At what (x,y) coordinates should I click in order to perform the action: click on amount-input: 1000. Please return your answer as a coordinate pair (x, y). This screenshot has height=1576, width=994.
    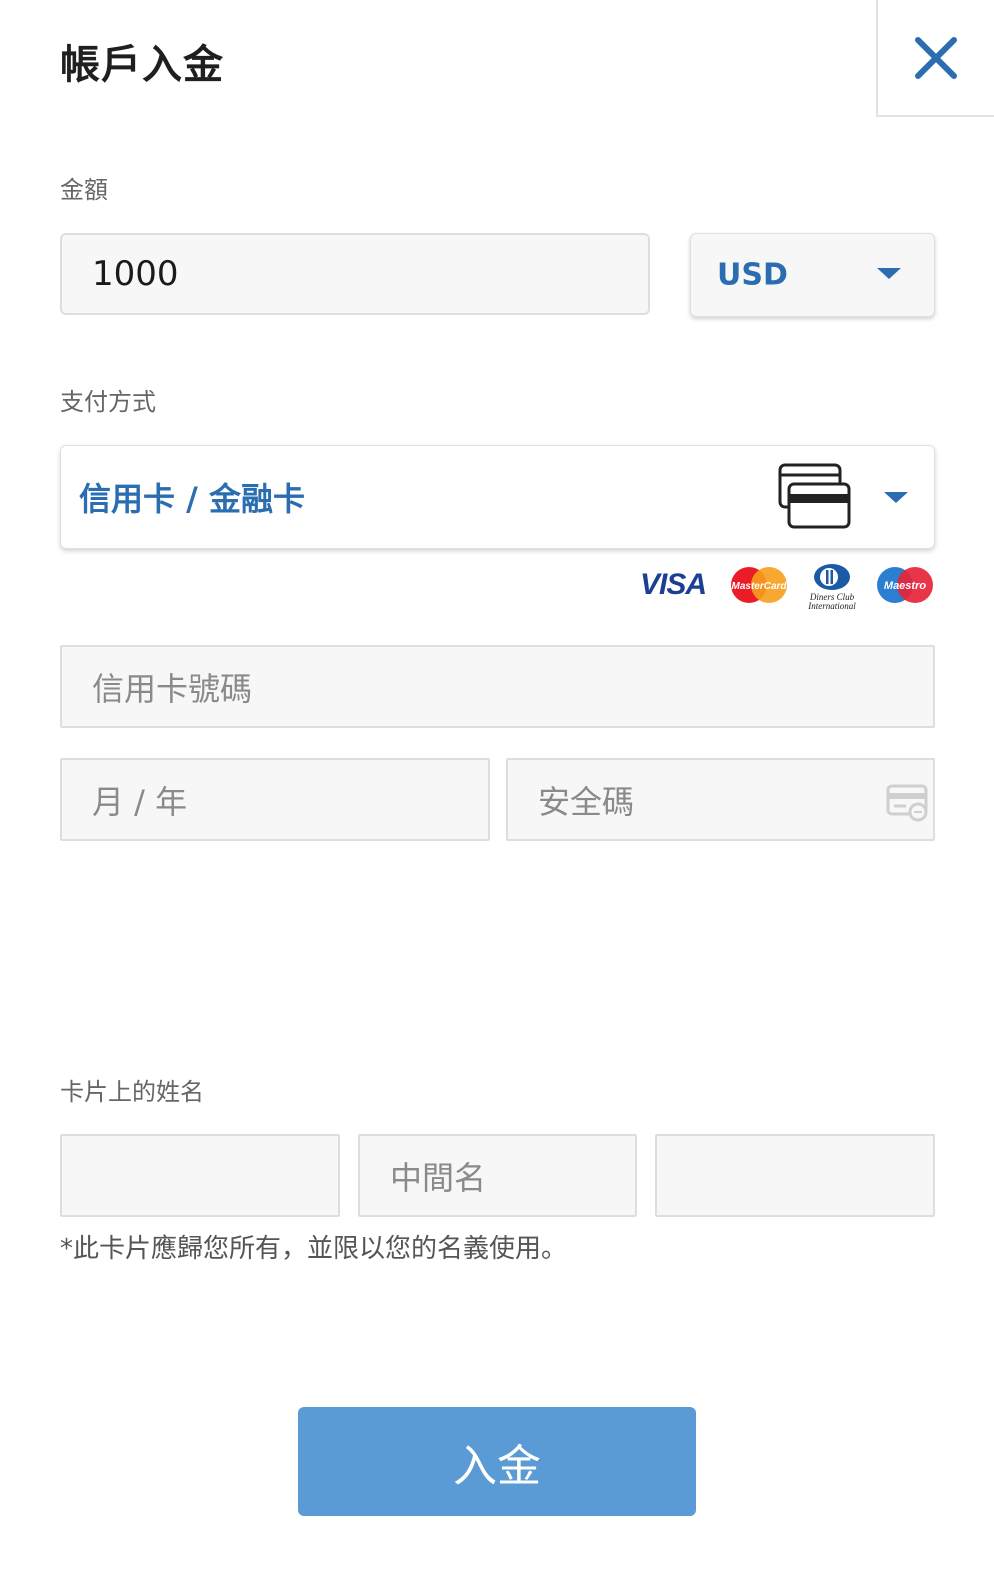
    Looking at the image, I should click on (355, 274).